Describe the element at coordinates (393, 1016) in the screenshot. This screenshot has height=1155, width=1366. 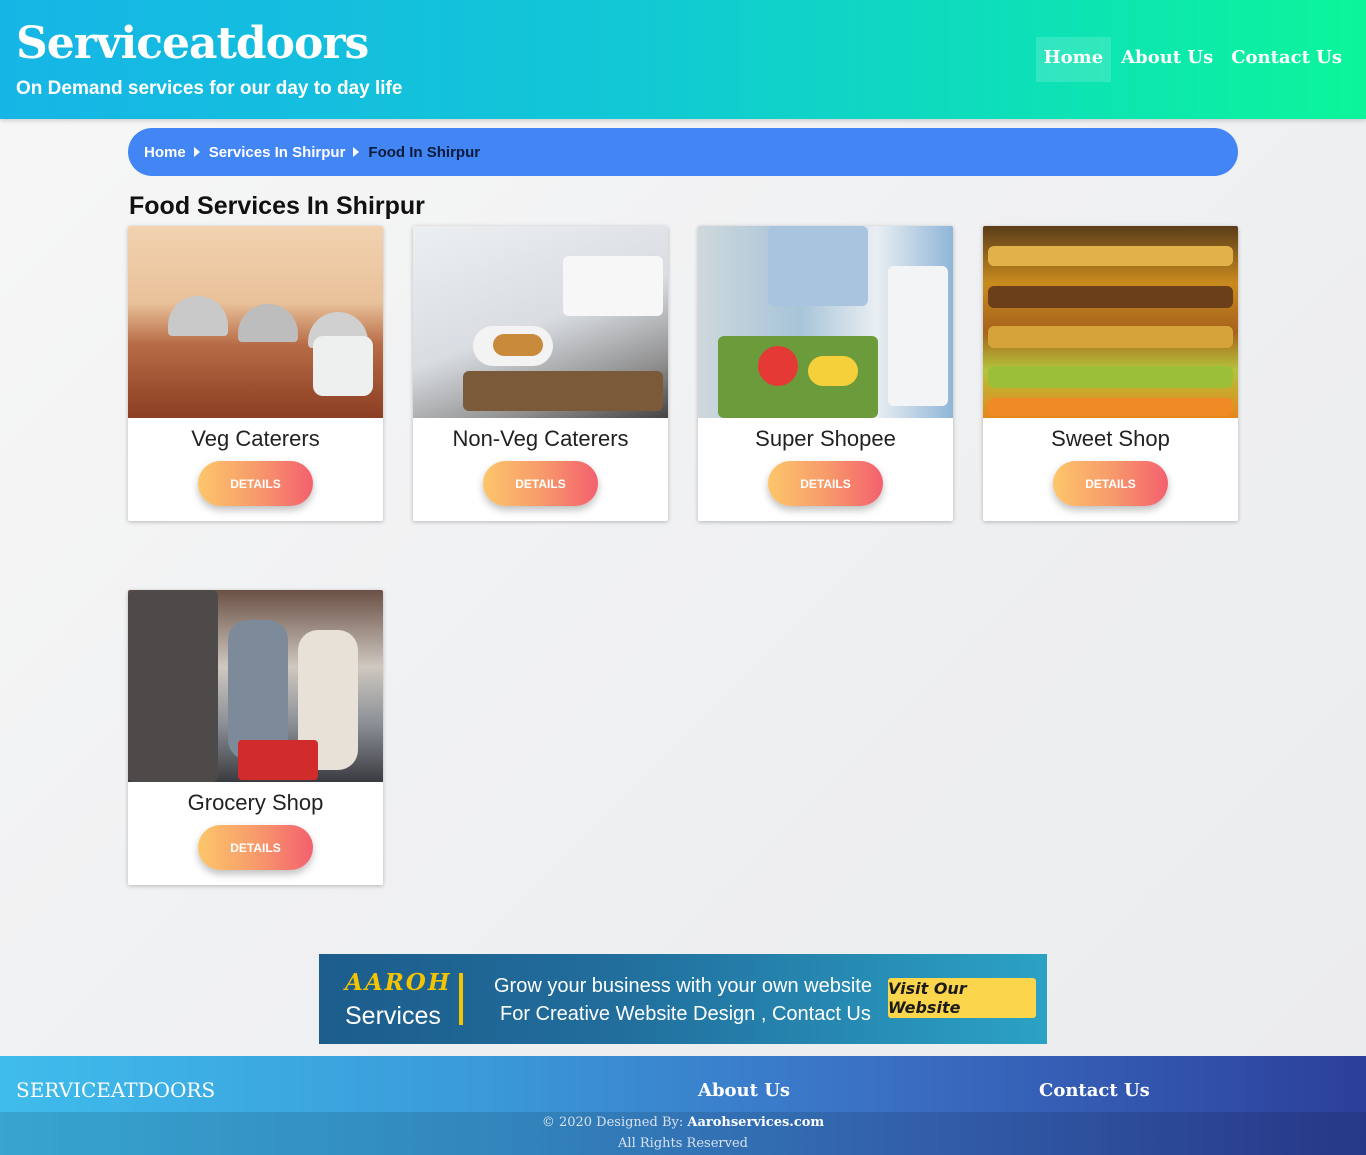
I see `banner-logo-subtext: Services` at that location.